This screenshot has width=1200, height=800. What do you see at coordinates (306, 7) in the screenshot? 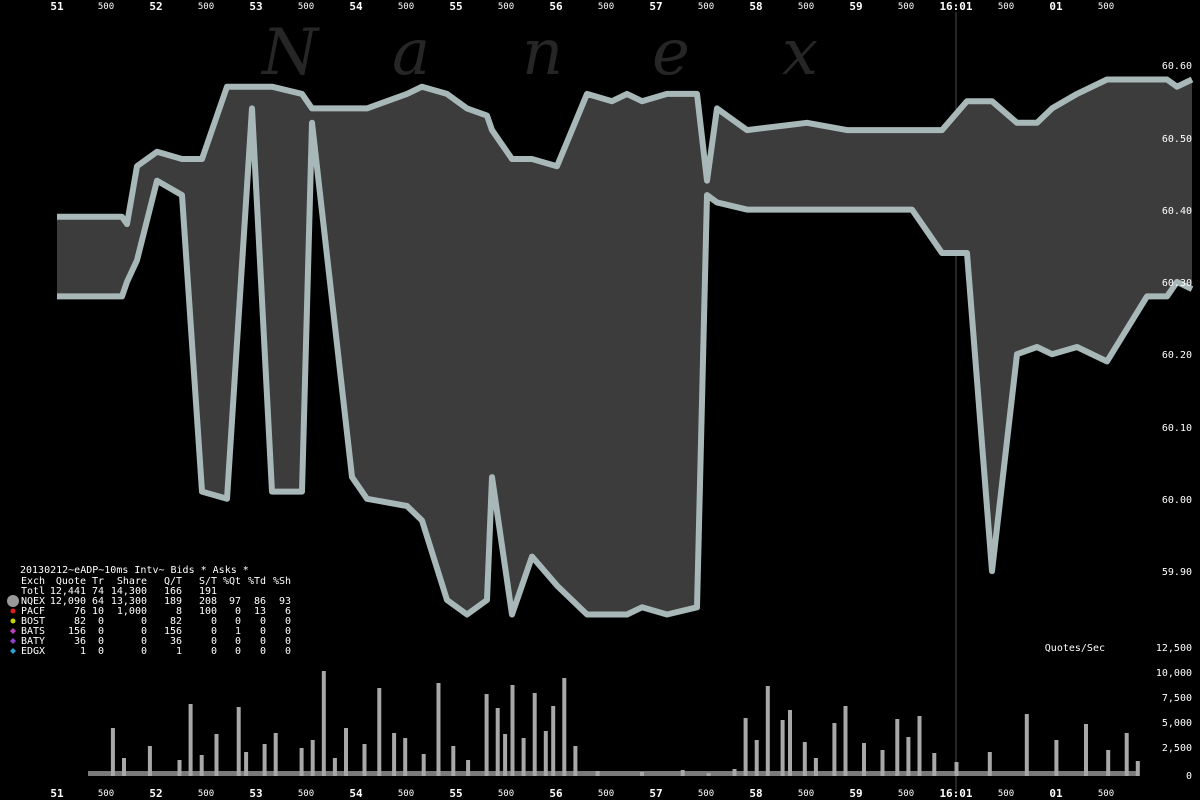
I see `x-minor-top-3: 500` at bounding box center [306, 7].